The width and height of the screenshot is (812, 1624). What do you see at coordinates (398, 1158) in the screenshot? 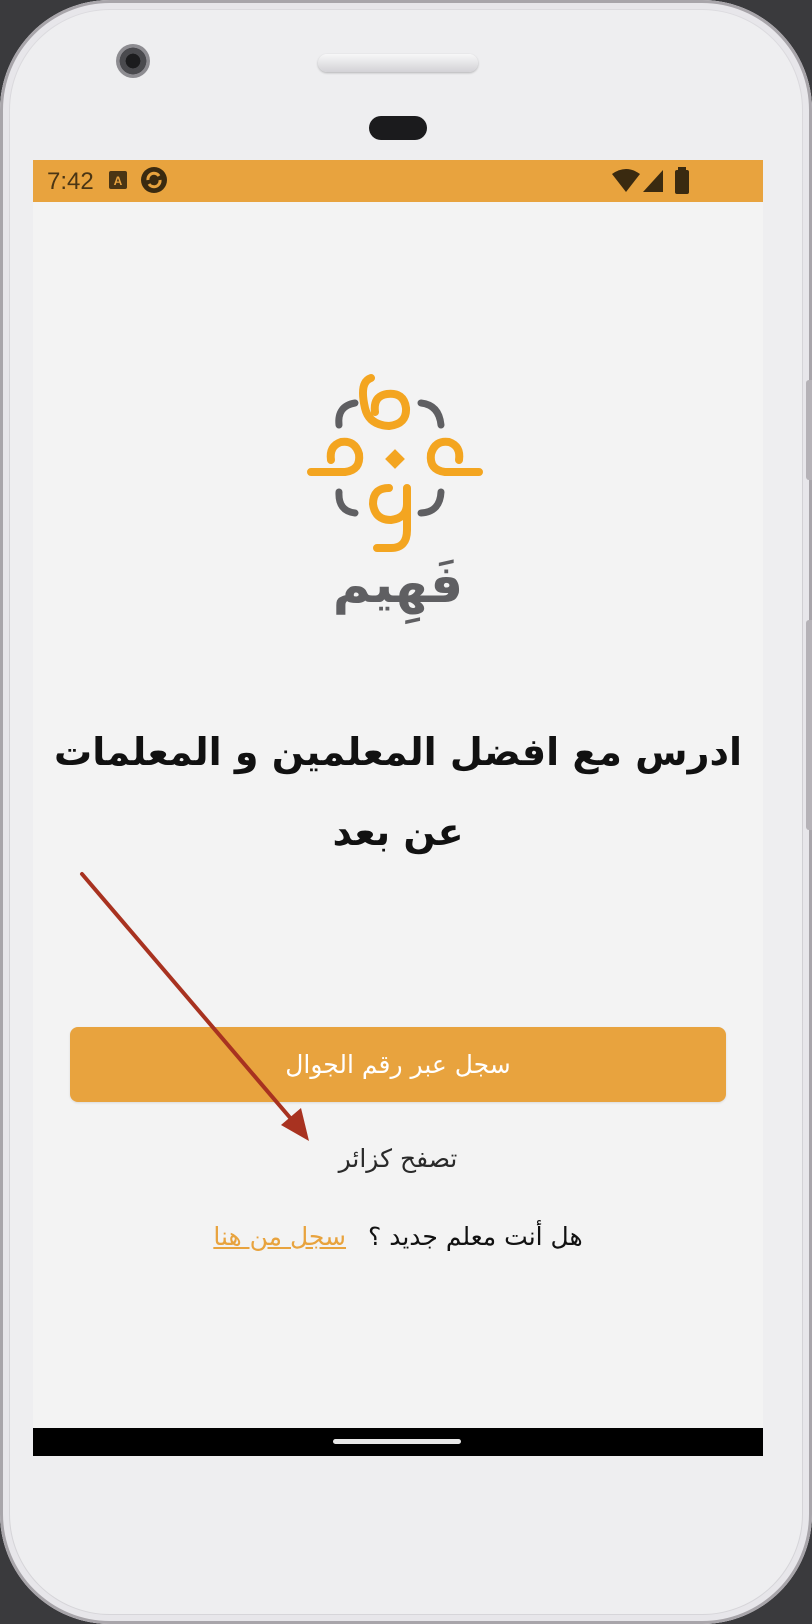
I see `browse-guest-button: تصفح كزائر` at bounding box center [398, 1158].